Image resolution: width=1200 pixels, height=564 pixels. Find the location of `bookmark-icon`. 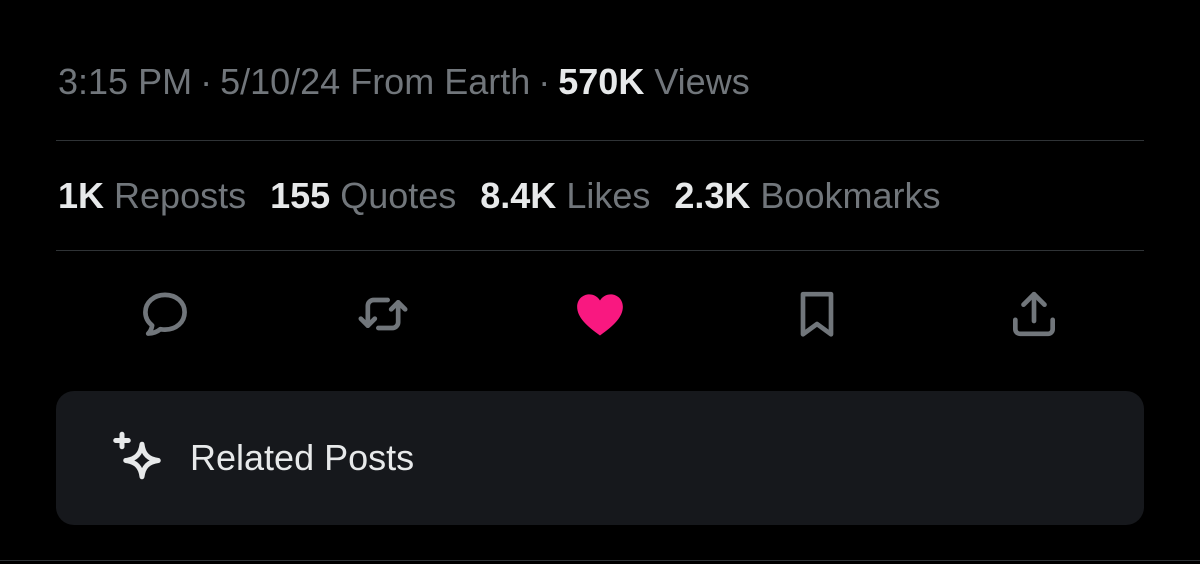

bookmark-icon is located at coordinates (817, 314).